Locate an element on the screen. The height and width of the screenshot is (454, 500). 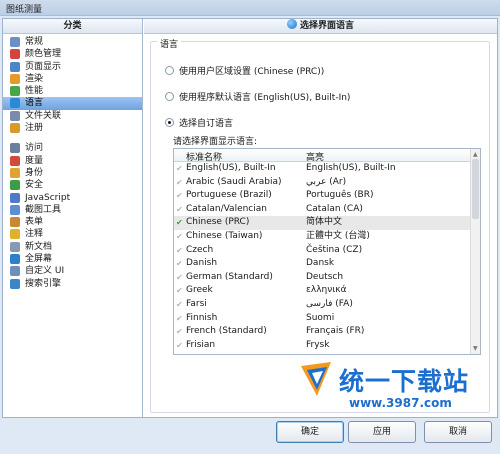
category-item: 语言 is located at coordinates (72, 103).